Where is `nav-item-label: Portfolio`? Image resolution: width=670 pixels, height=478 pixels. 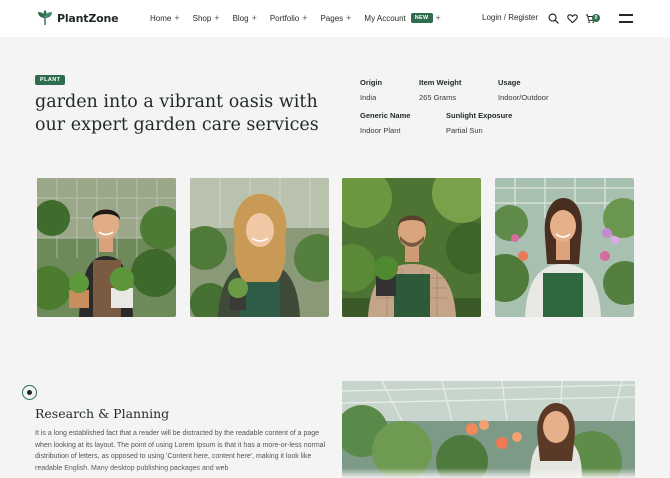
nav-item-label: Portfolio is located at coordinates (284, 18).